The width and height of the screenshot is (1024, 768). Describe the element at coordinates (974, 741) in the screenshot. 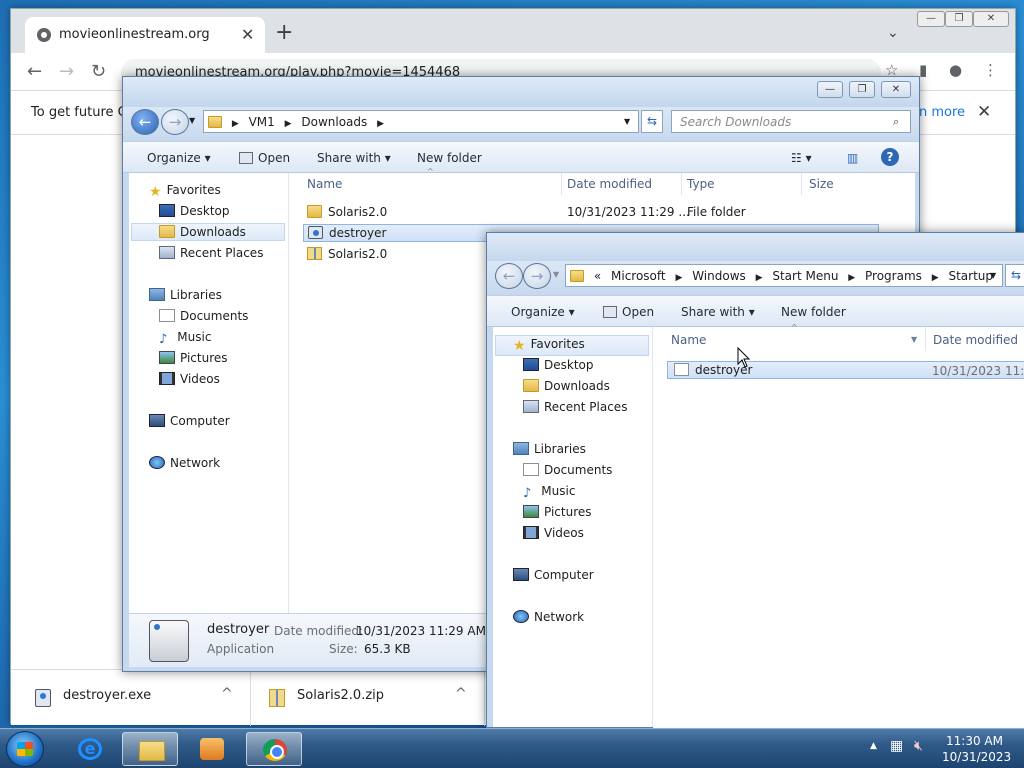

I see `clock-time: 11:30 AM` at that location.